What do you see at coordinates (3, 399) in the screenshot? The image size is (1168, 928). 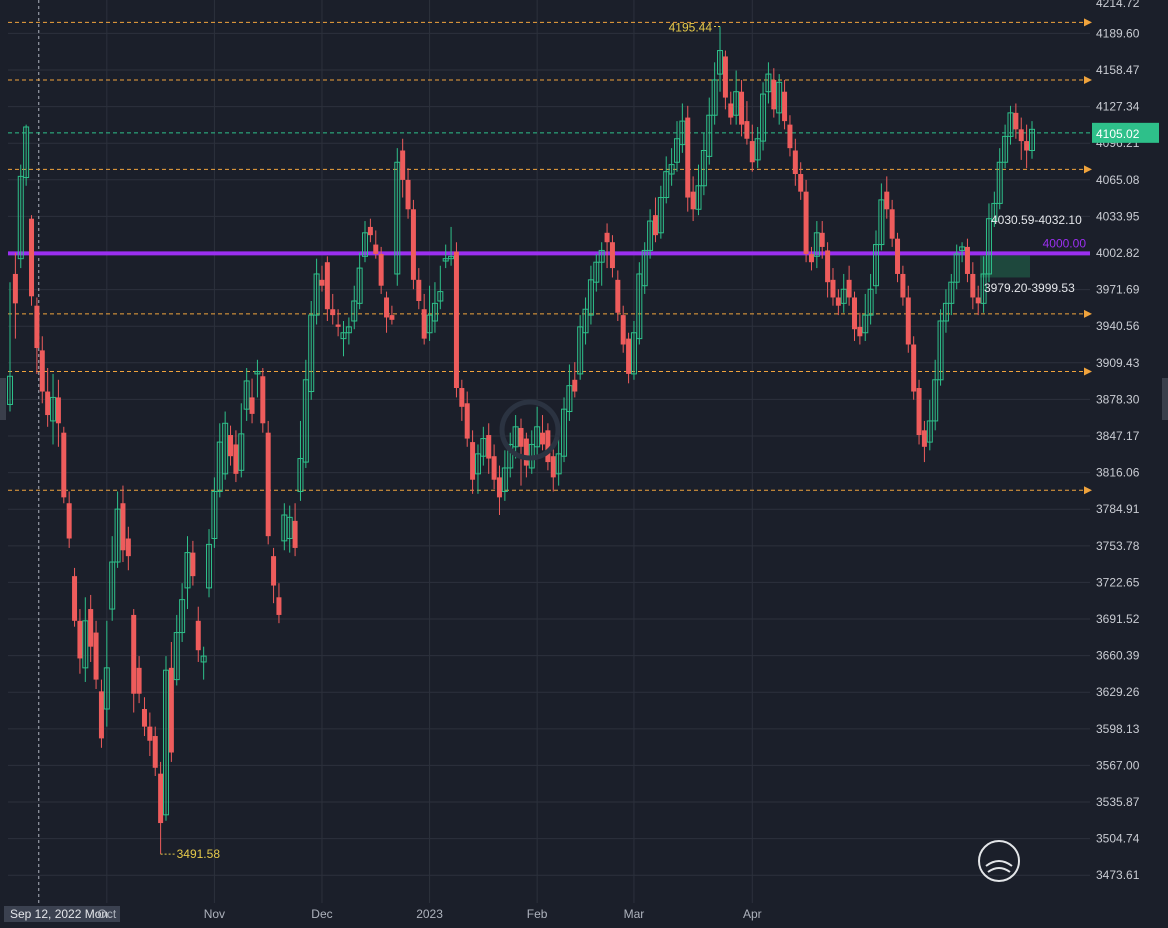 I see `left-scroll-handle` at bounding box center [3, 399].